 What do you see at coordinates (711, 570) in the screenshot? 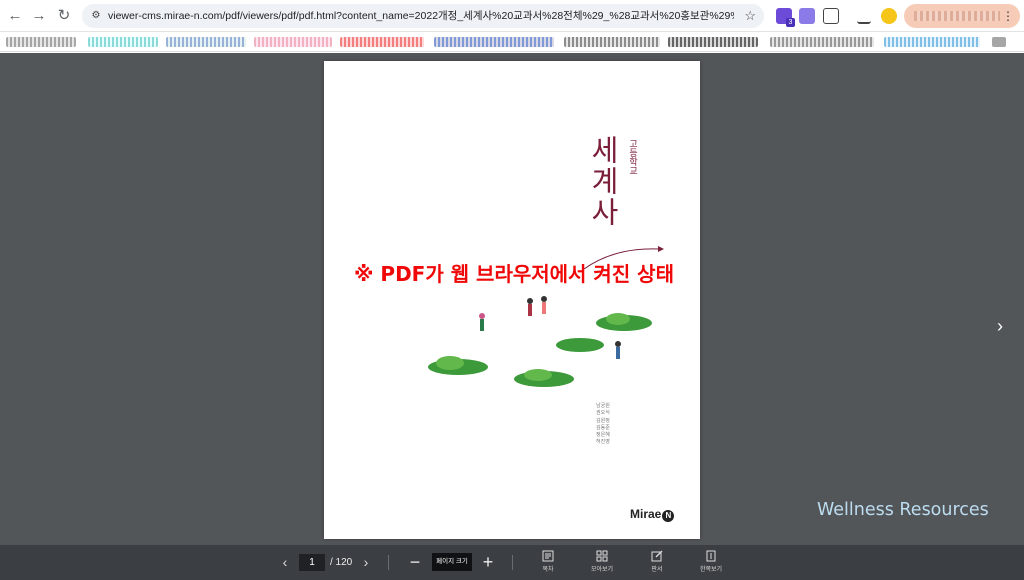
I see `single-page-label: 한쪽보기` at bounding box center [711, 570].